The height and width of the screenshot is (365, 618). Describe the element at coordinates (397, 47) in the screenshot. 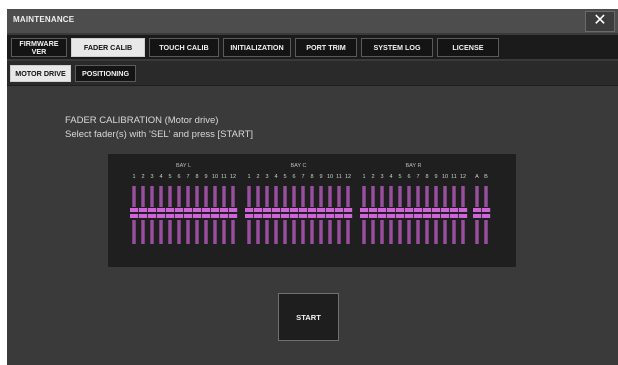

I see `tab-system-log: SYSTEM LOG` at that location.